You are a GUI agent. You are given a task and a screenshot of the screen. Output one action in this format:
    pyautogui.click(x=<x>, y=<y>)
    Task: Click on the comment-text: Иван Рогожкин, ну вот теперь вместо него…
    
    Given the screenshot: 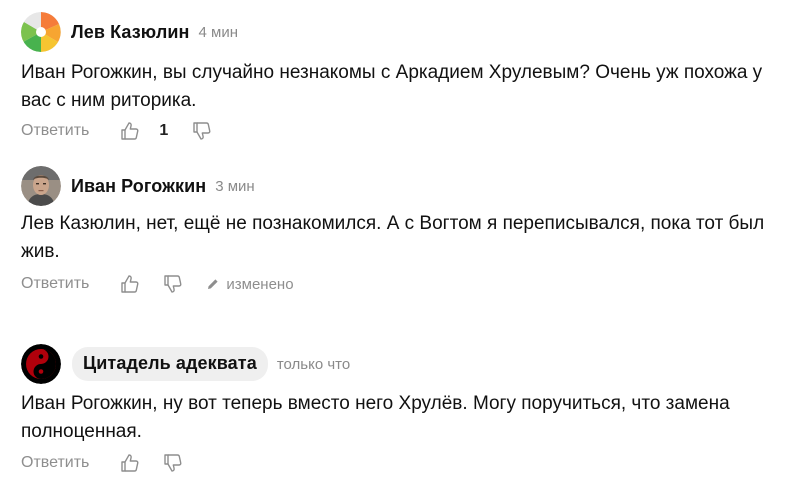 What is the action you would take?
    pyautogui.click(x=375, y=417)
    